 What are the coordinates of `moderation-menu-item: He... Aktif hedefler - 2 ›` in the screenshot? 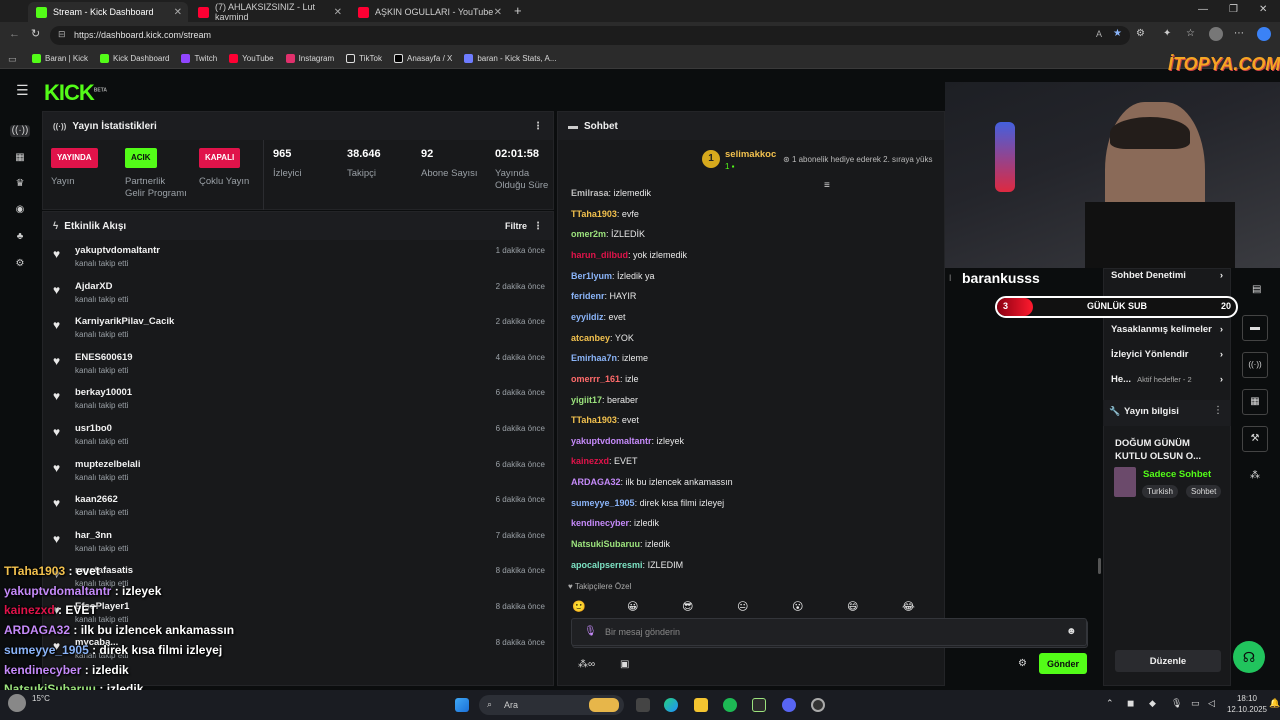 It's located at (1168, 379).